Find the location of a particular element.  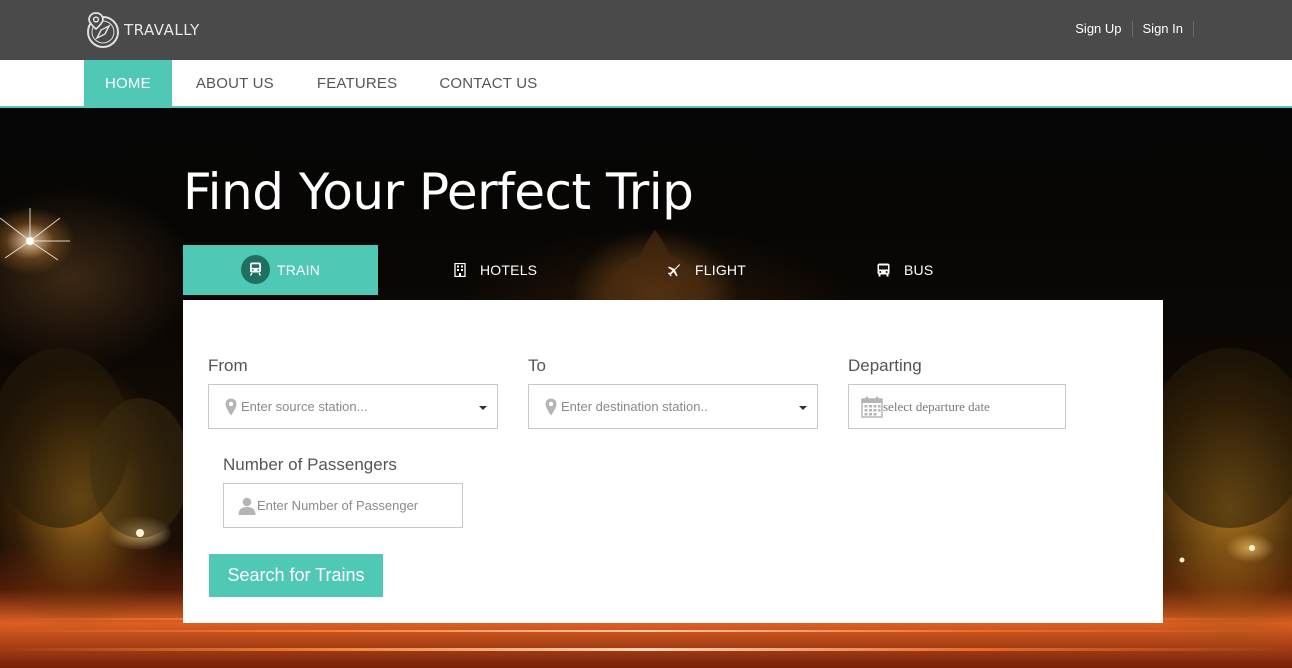

brand-logo: TRAVALLY is located at coordinates (142, 30).